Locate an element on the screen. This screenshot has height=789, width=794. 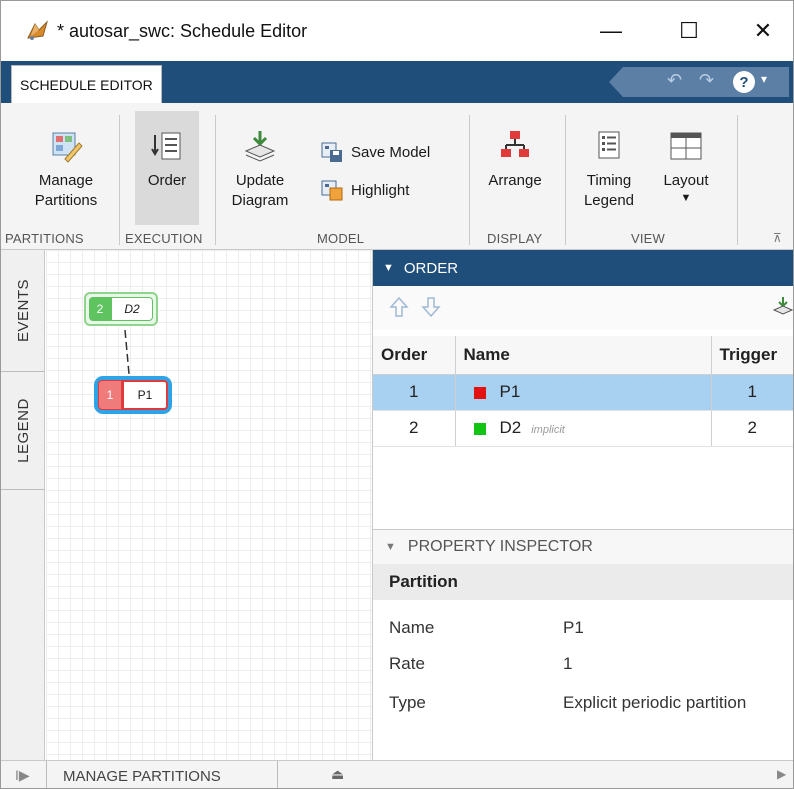
timing-legend-button: Timing Legend is located at coordinates (609, 170).